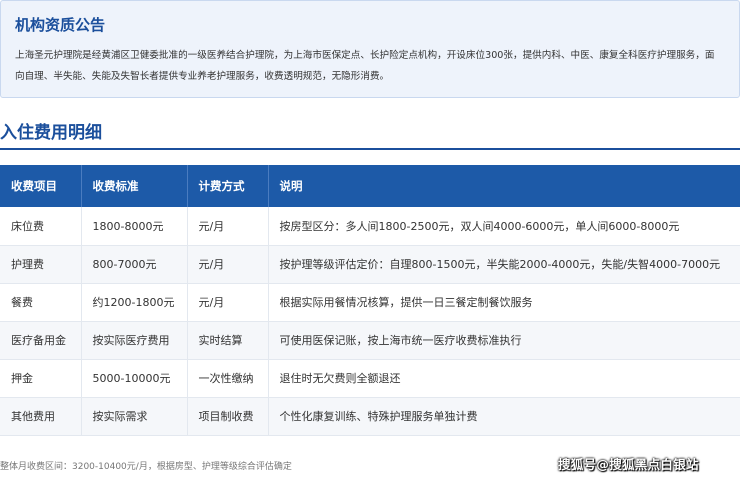  Describe the element at coordinates (41, 416) in the screenshot. I see `table-cell: 其他费用` at that location.